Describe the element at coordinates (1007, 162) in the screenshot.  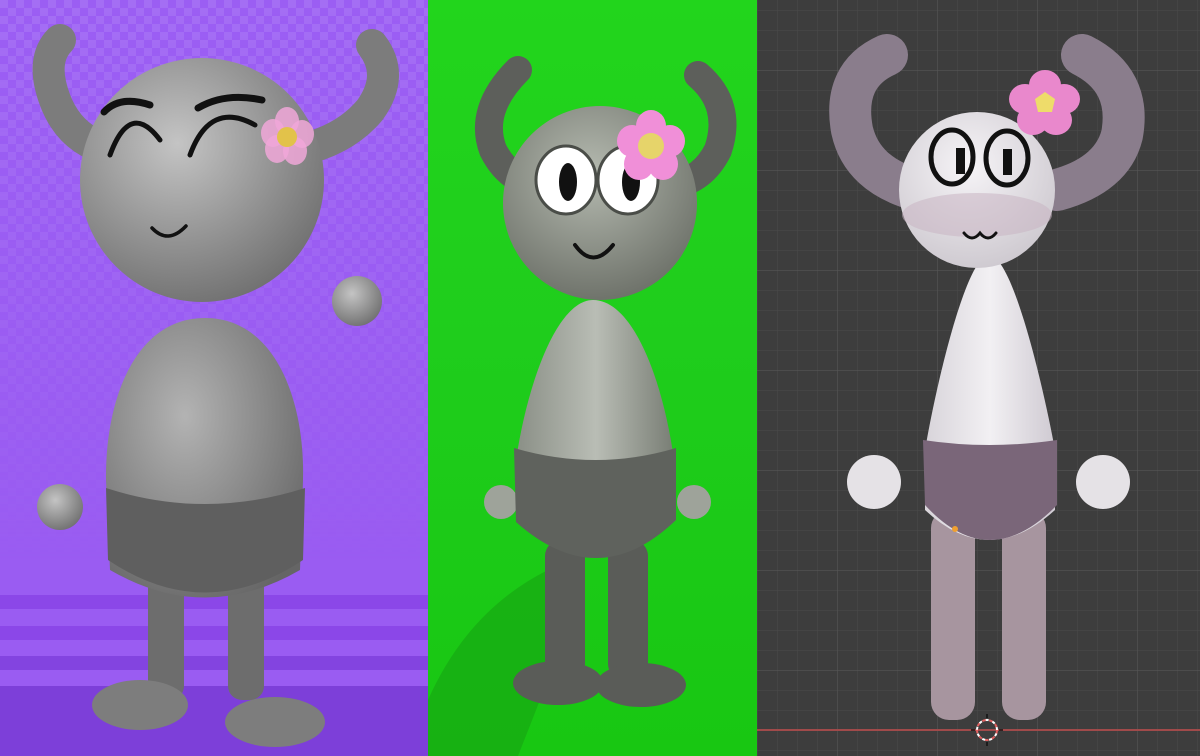
I see `right-pupil` at that location.